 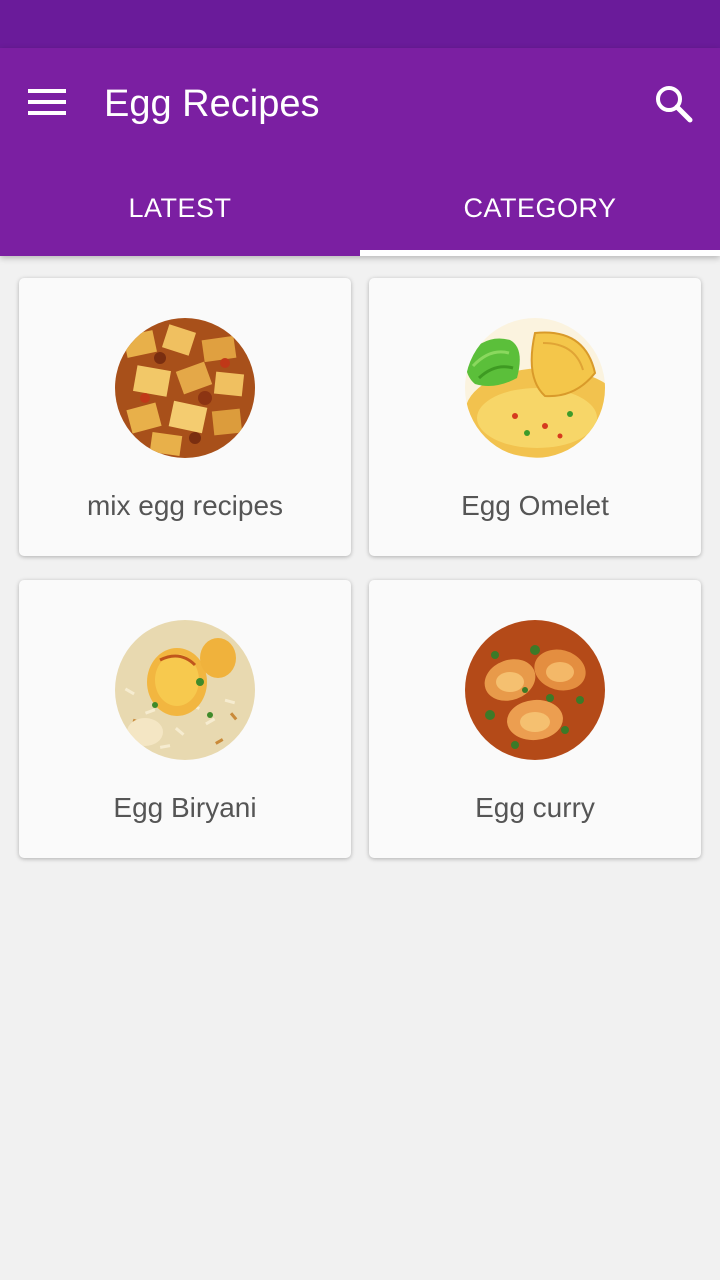 What do you see at coordinates (535, 807) in the screenshot?
I see `category-label: Egg curry` at bounding box center [535, 807].